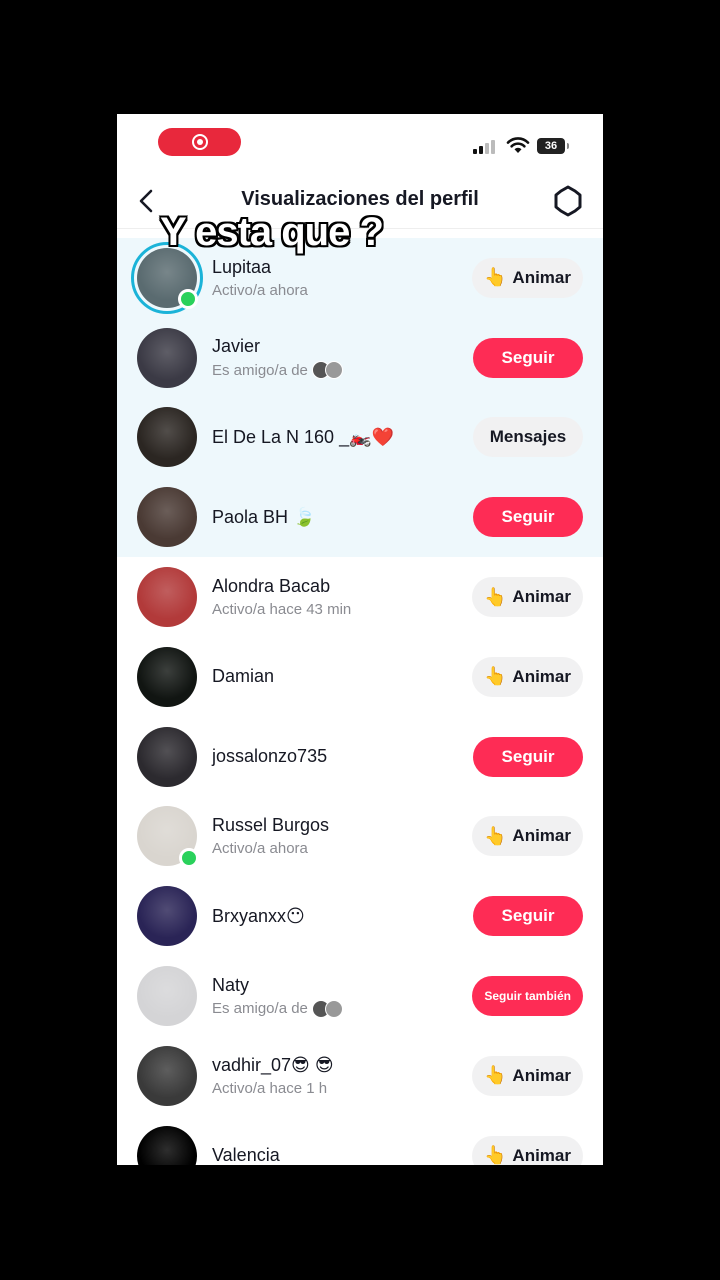 The image size is (720, 1280). Describe the element at coordinates (270, 756) in the screenshot. I see `username: jossalonzo735` at that location.